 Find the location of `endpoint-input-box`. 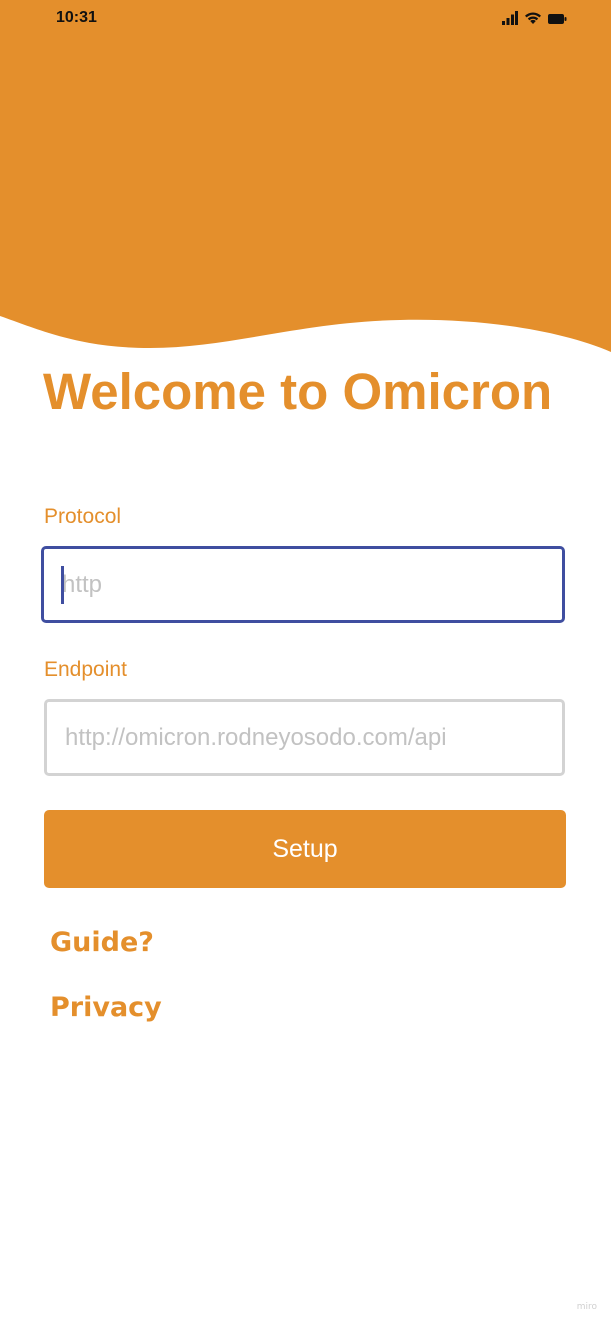

endpoint-input-box is located at coordinates (304, 737).